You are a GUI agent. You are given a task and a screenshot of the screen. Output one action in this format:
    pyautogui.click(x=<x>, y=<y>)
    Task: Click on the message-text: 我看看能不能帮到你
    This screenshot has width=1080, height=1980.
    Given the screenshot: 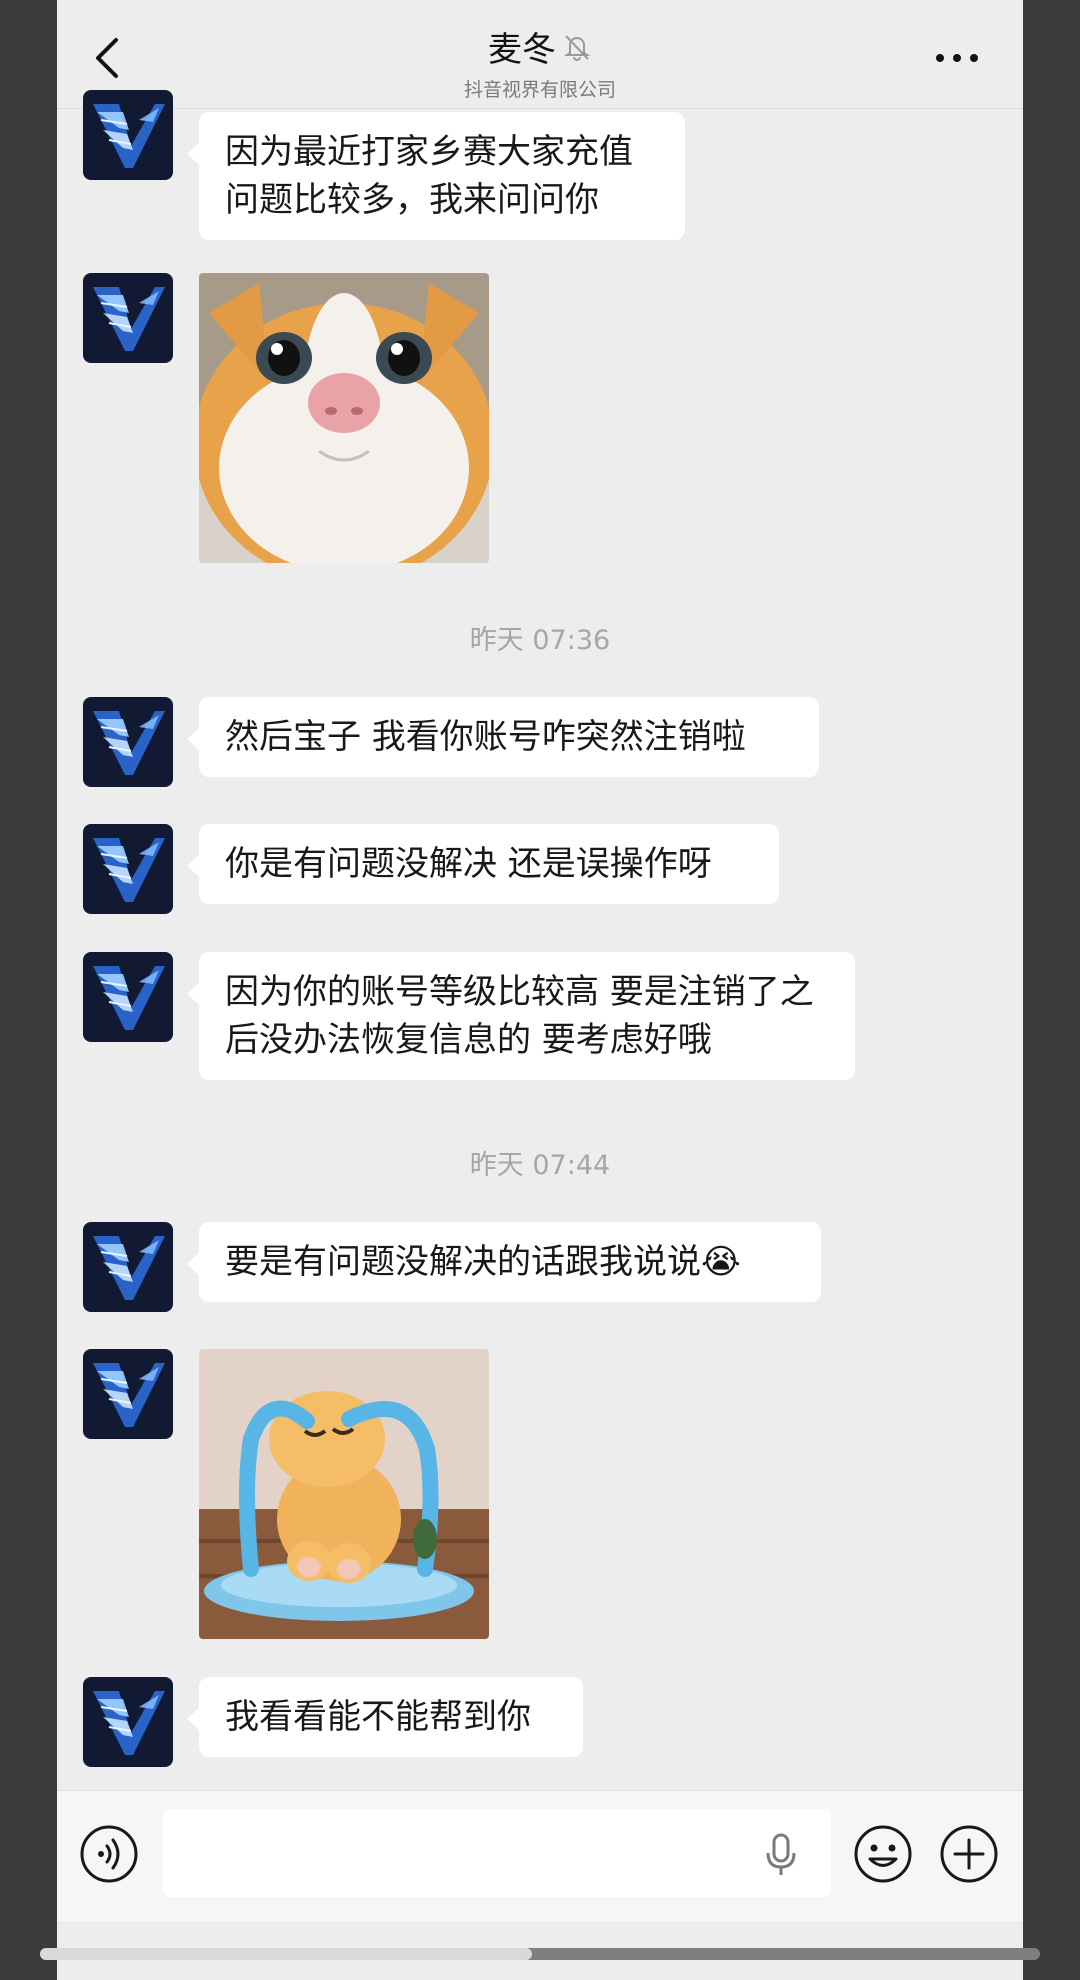 What is the action you would take?
    pyautogui.click(x=378, y=1717)
    